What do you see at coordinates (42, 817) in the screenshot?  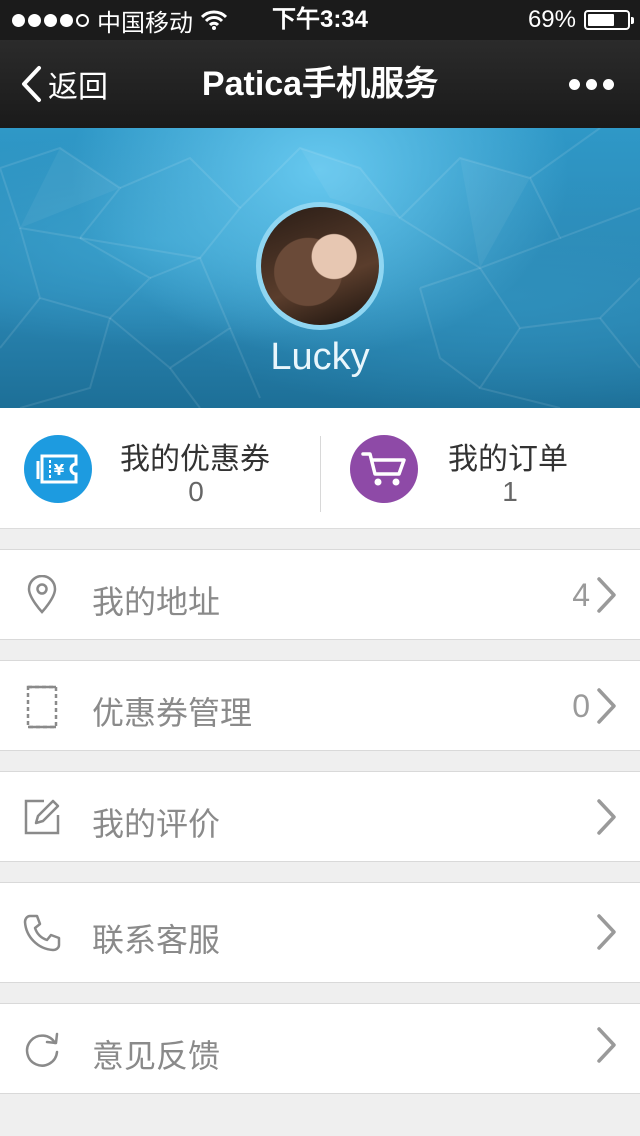 I see `edit-icon` at bounding box center [42, 817].